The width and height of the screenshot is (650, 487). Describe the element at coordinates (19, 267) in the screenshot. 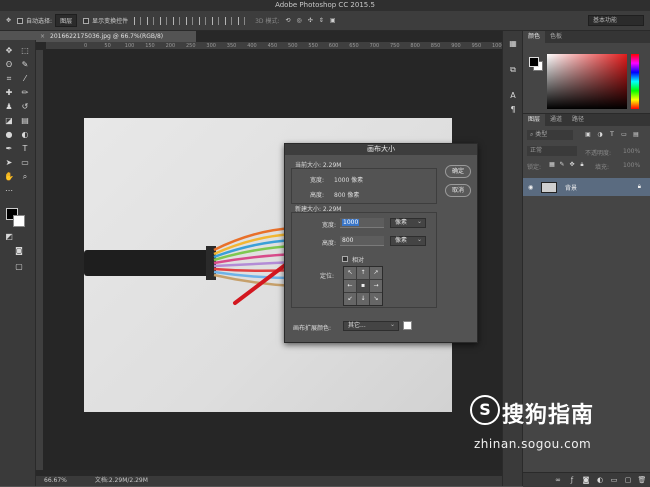

I see `screen-mode-icon: ▢` at that location.